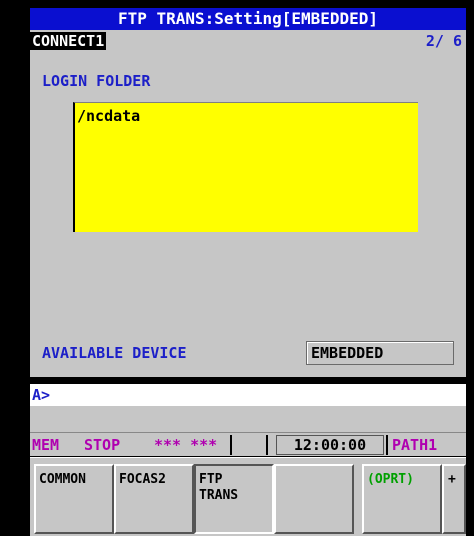 The height and width of the screenshot is (536, 474). What do you see at coordinates (380, 353) in the screenshot?
I see `available-device-field: EMBEDDED` at bounding box center [380, 353].